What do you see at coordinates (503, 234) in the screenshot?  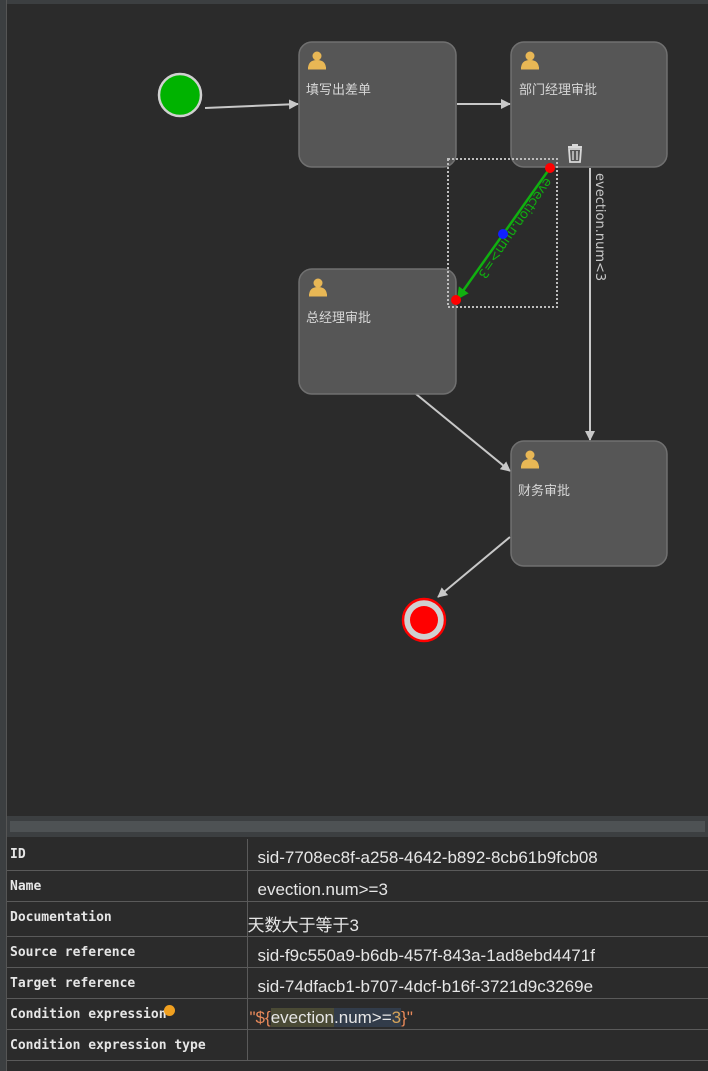 I see `flow-handle-mid` at bounding box center [503, 234].